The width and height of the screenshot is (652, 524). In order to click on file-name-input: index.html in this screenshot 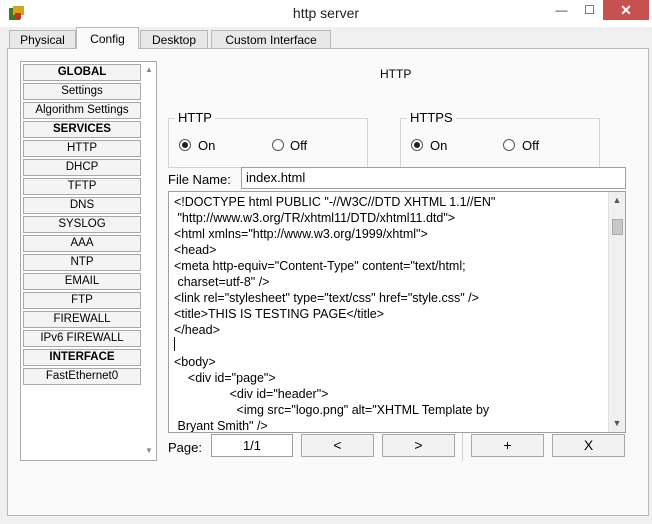, I will do `click(433, 178)`.